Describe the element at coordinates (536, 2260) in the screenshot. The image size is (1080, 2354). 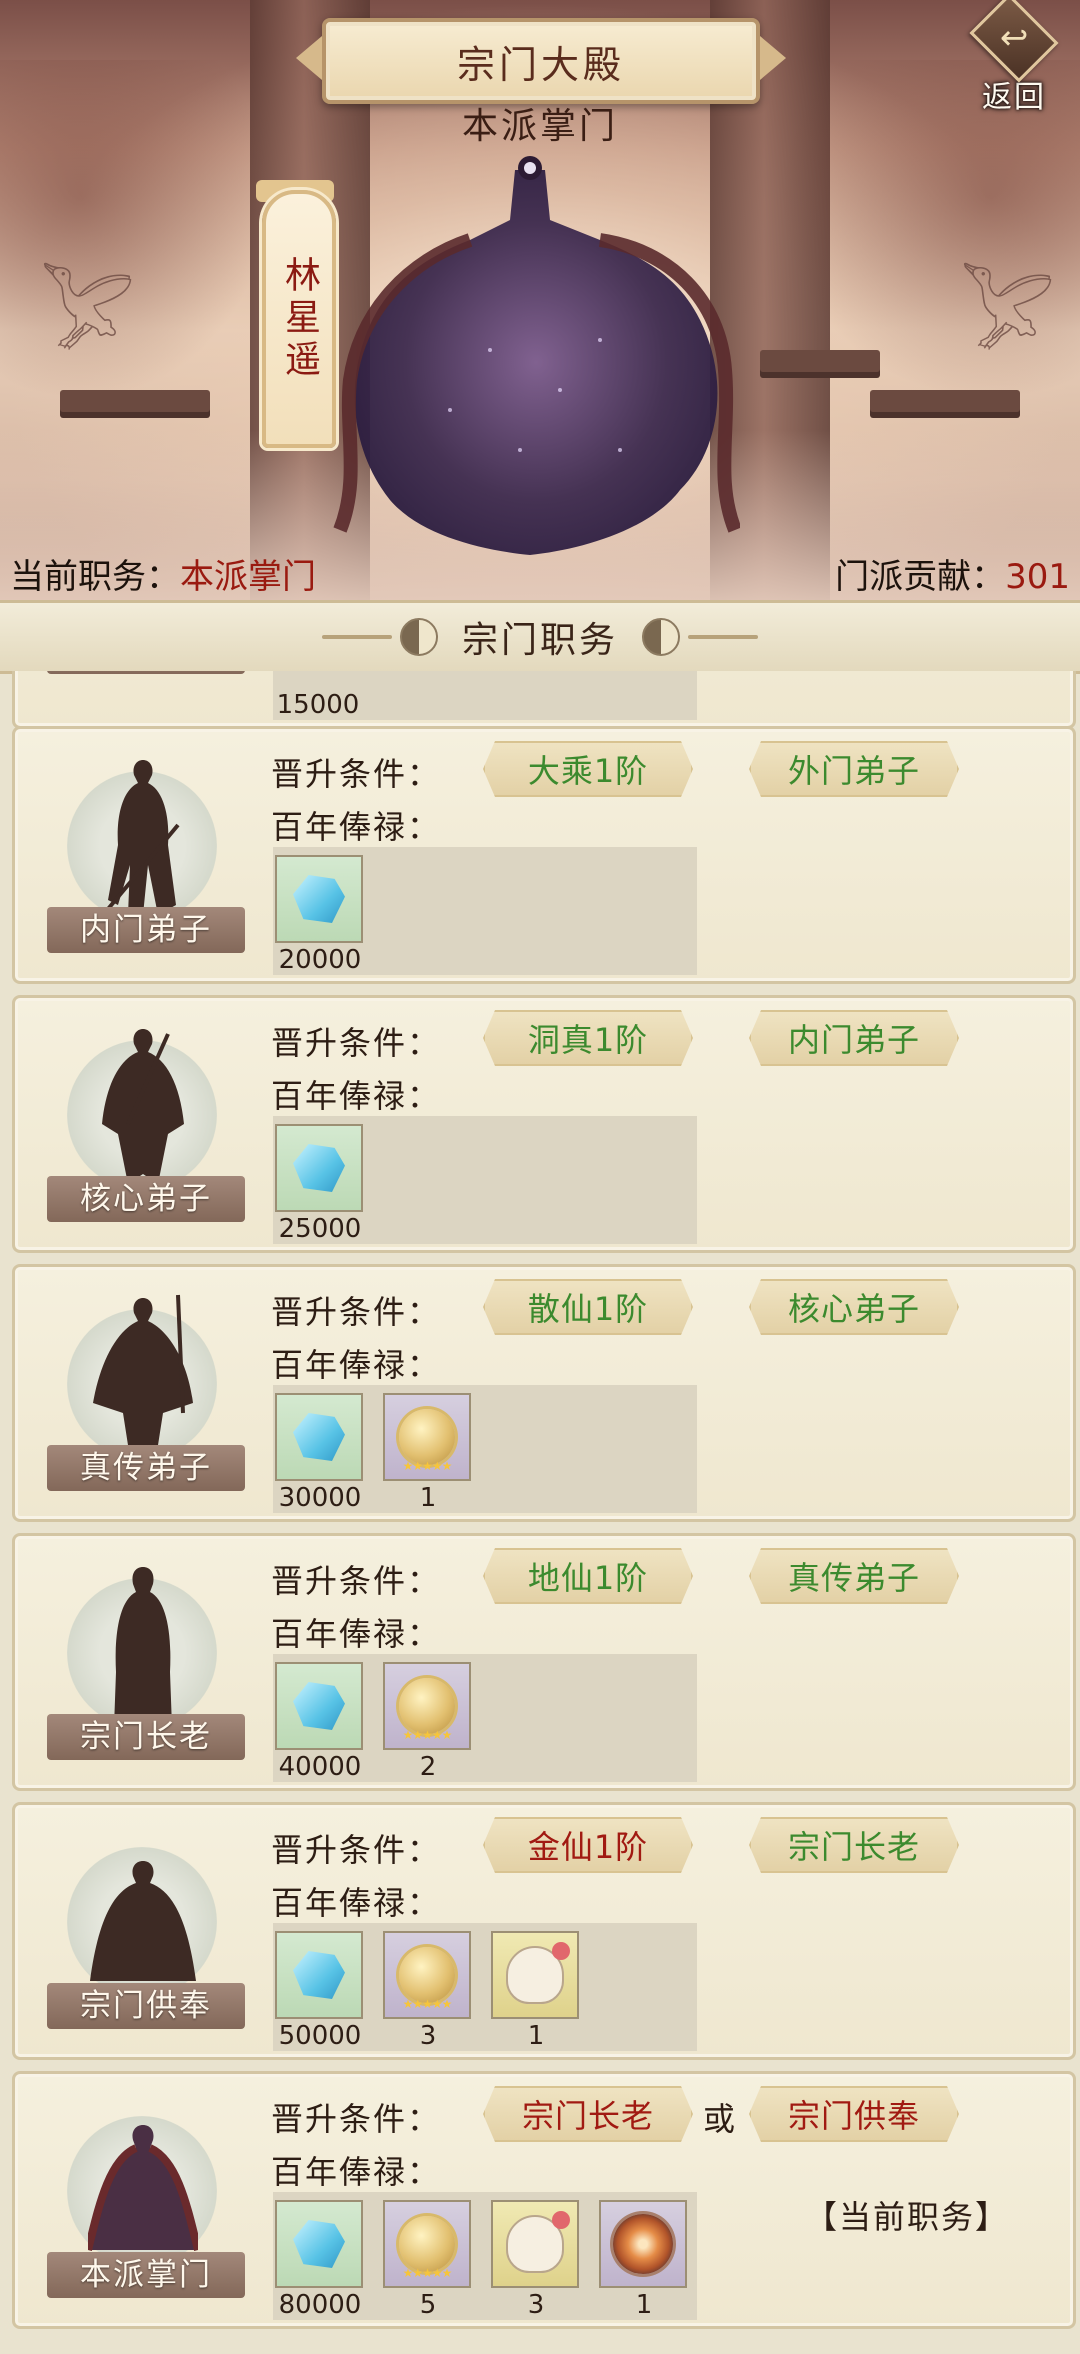
I see `reward-item: 3` at that location.